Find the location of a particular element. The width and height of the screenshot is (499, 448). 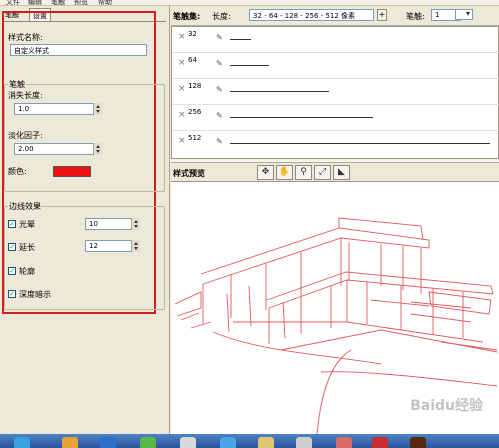

stroke-size: 256 is located at coordinates (195, 112).